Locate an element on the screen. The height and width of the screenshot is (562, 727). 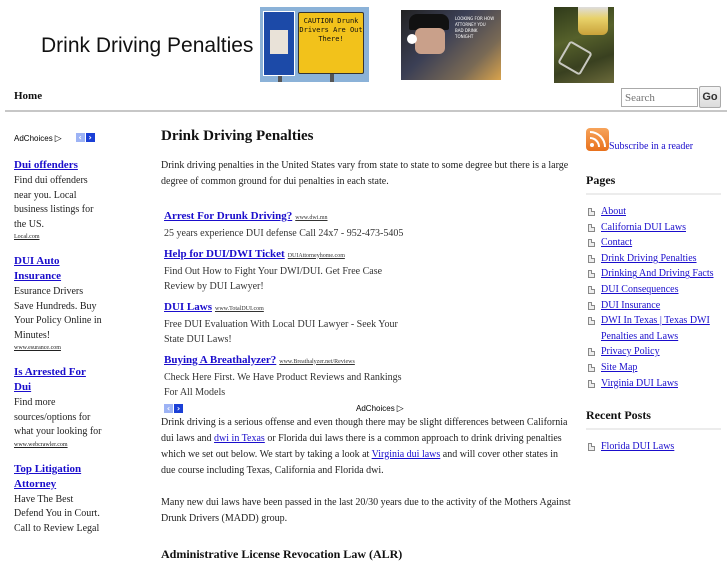
subscribe-link: Subscribe in a reader is located at coordinates (651, 146).